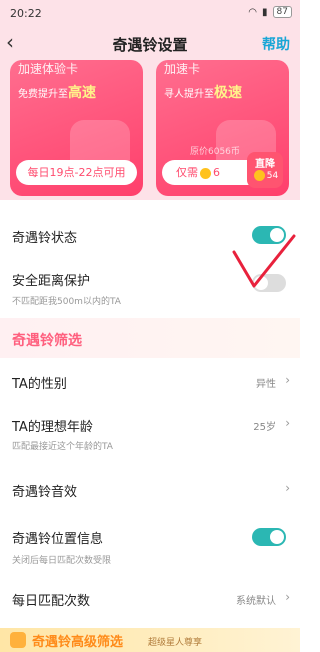 This screenshot has height=652, width=320. What do you see at coordinates (76, 172) in the screenshot?
I see `availability-button: 每日19点-22点可用` at bounding box center [76, 172].